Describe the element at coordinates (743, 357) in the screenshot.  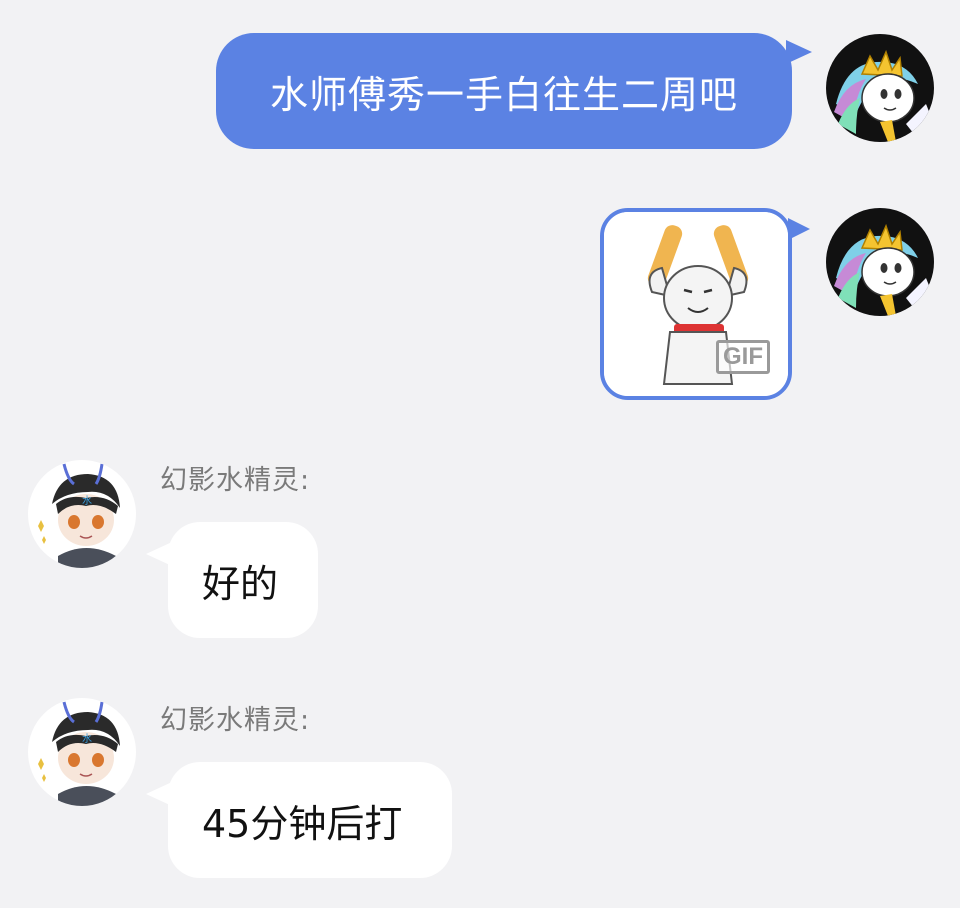
I see `gif-badge: GIF` at that location.